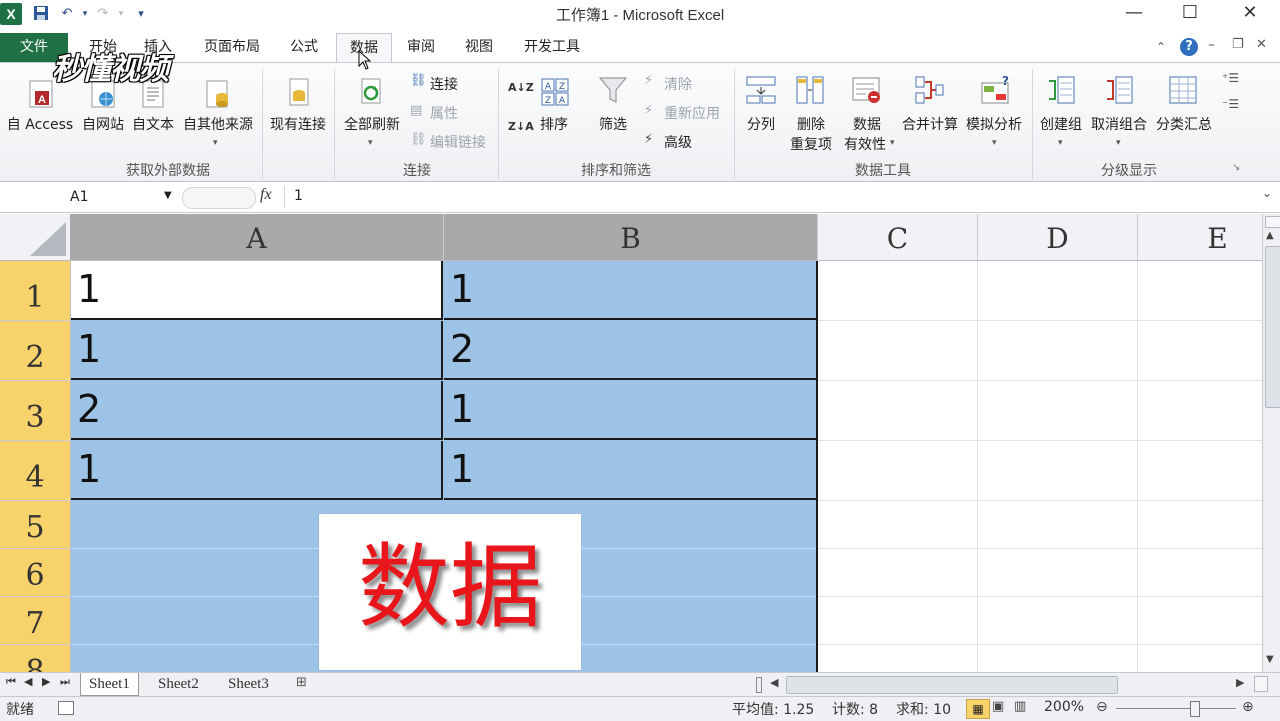  Describe the element at coordinates (1176, 708) in the screenshot. I see `zoom-slider-track` at that location.